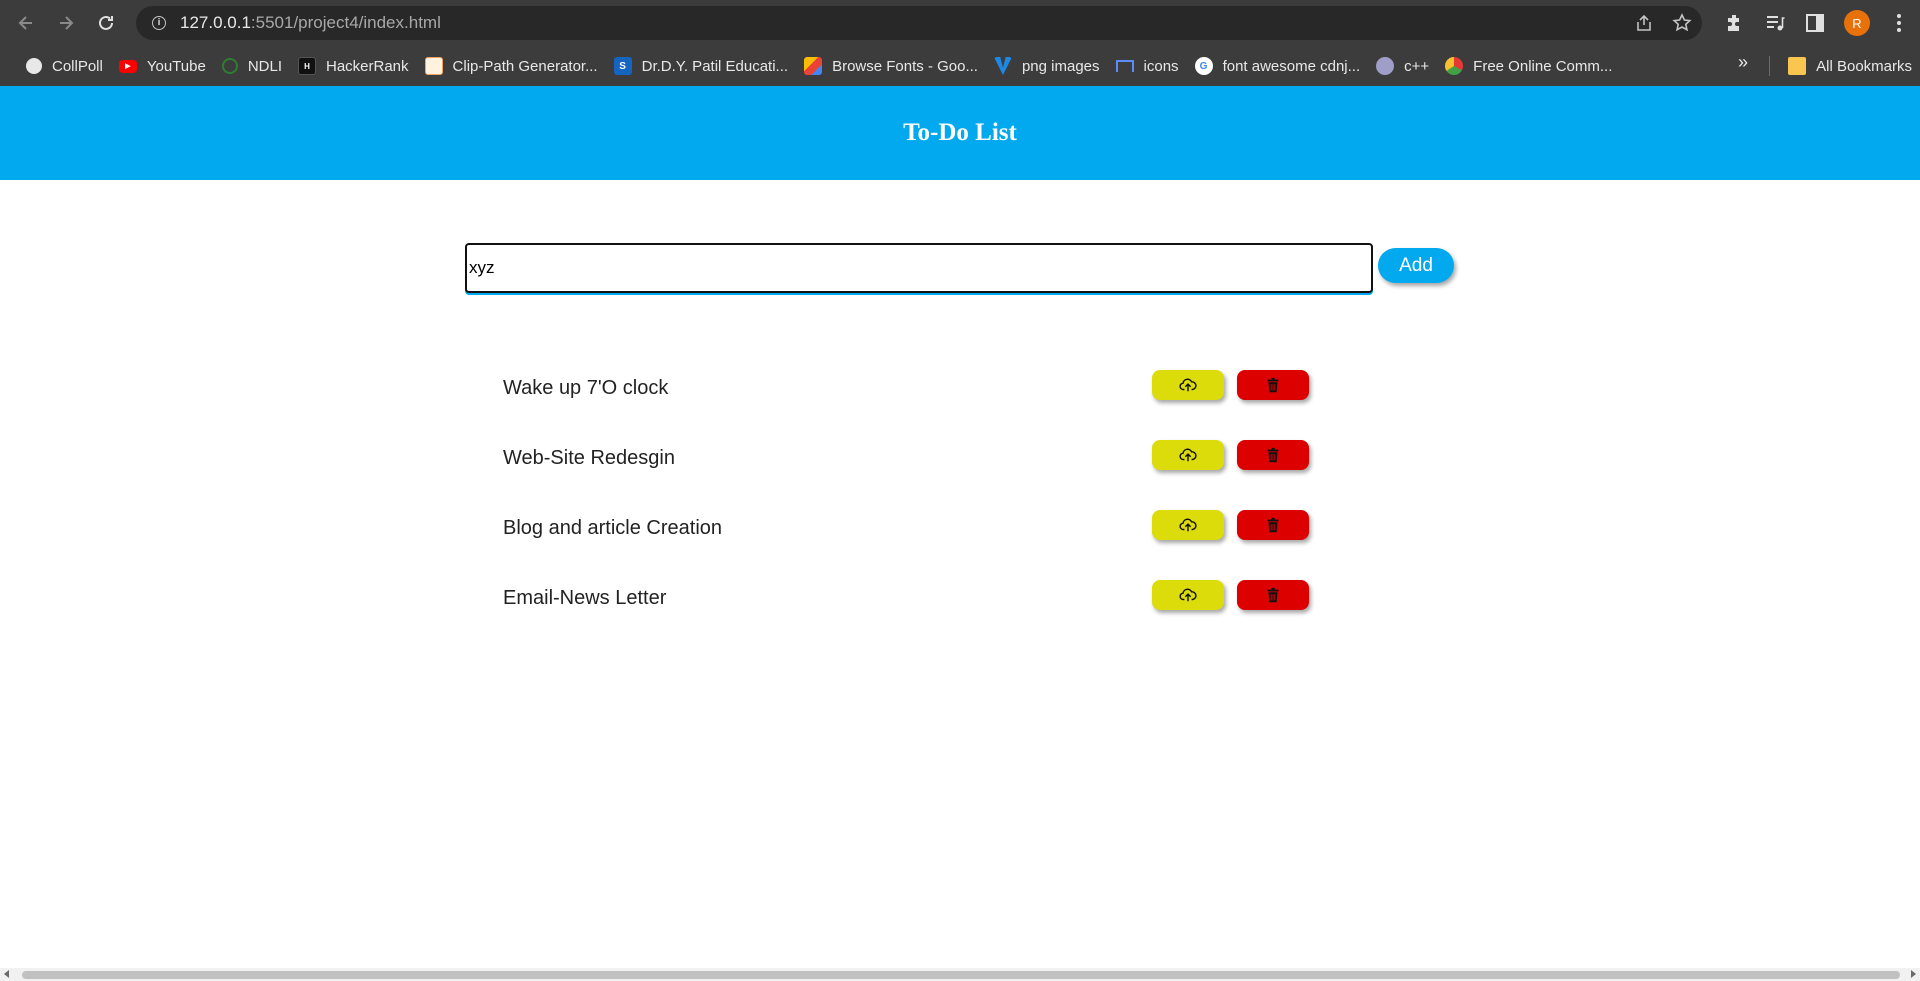 The image size is (1920, 981). I want to click on bookmark-youtube: ▶ YouTube, so click(162, 66).